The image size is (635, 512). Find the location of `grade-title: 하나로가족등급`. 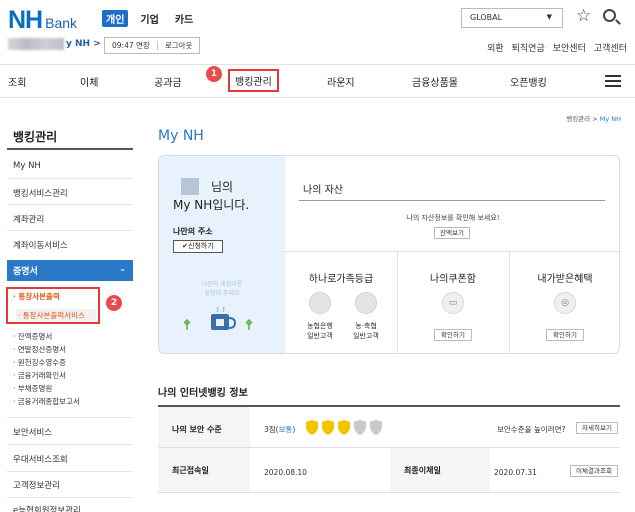

grade-title: 하나로가족등급 is located at coordinates (341, 279).